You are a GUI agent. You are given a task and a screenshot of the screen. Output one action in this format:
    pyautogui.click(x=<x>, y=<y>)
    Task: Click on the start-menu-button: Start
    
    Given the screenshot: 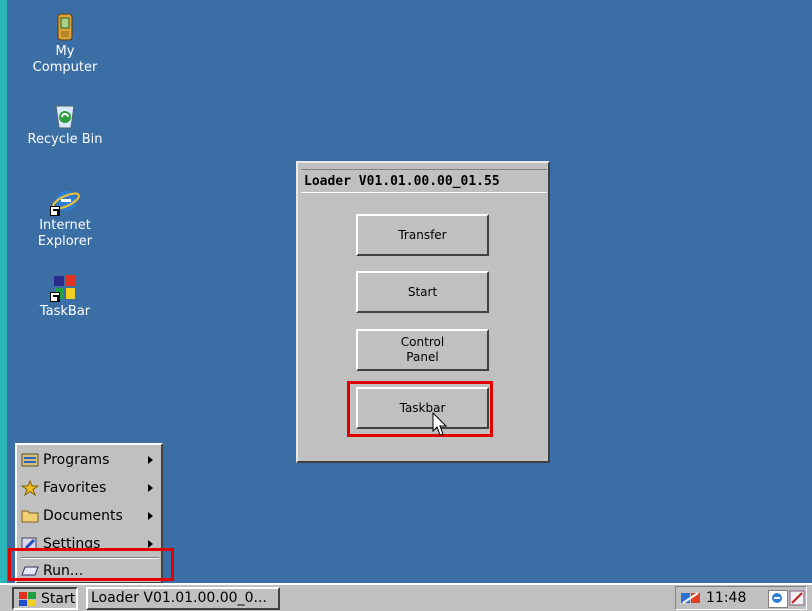 What is the action you would take?
    pyautogui.click(x=45, y=598)
    